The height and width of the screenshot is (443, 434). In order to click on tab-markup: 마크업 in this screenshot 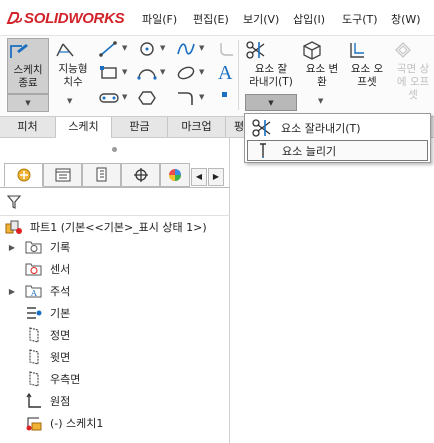, I will do `click(197, 127)`.